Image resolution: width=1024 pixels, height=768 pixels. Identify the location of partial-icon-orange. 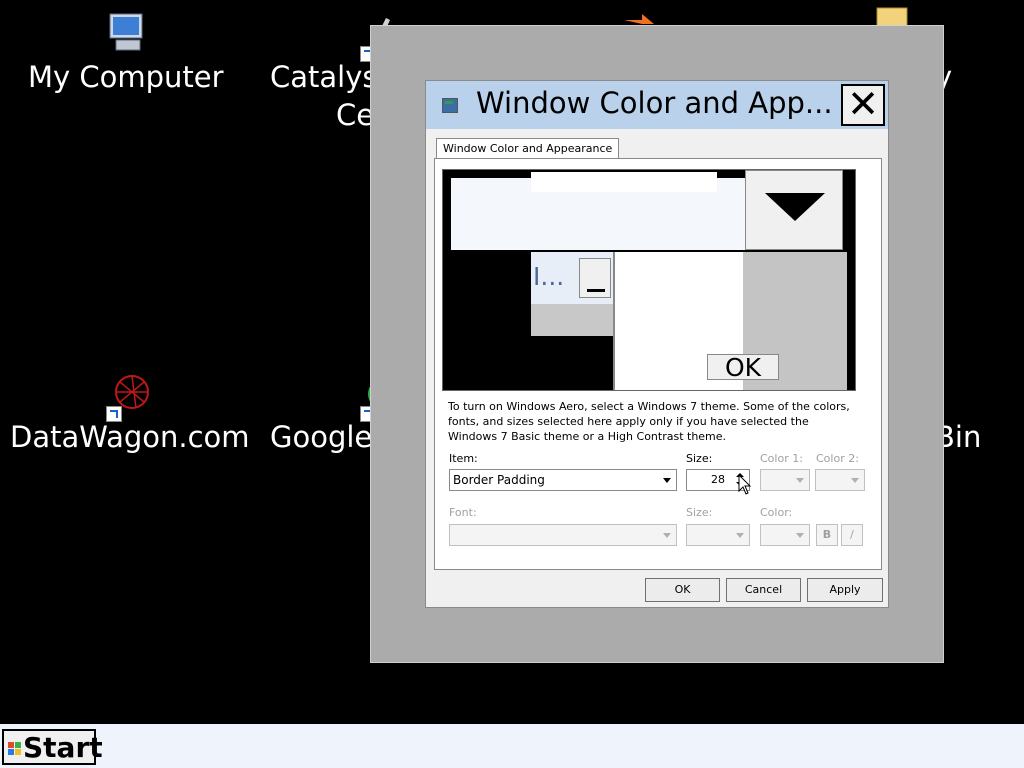
(640, 18).